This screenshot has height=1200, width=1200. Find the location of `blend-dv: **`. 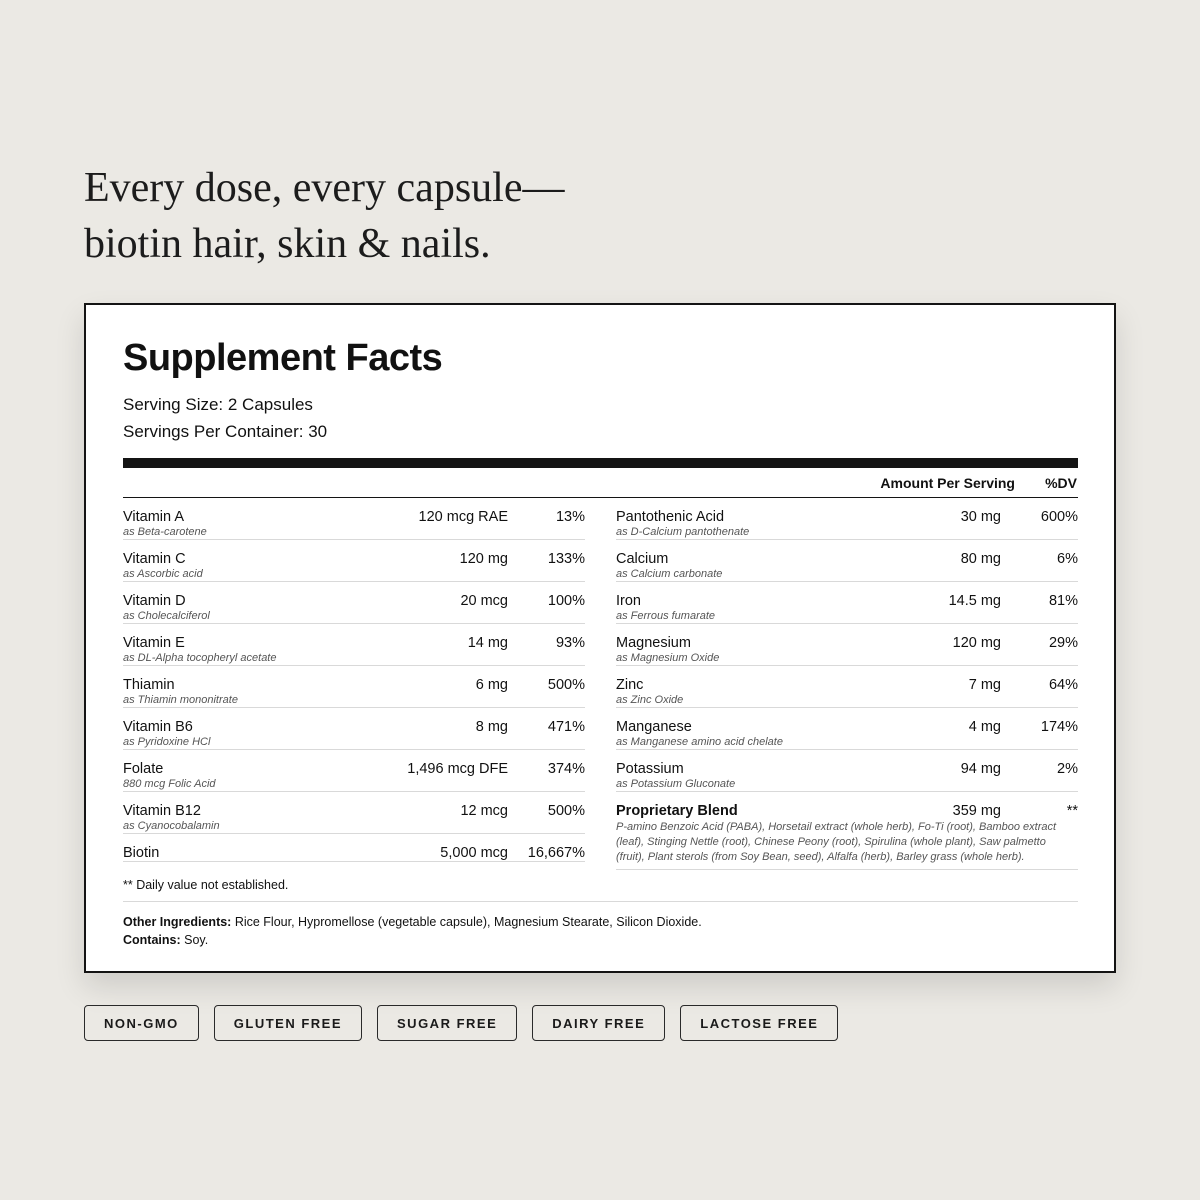

blend-dv: ** is located at coordinates (1072, 811).